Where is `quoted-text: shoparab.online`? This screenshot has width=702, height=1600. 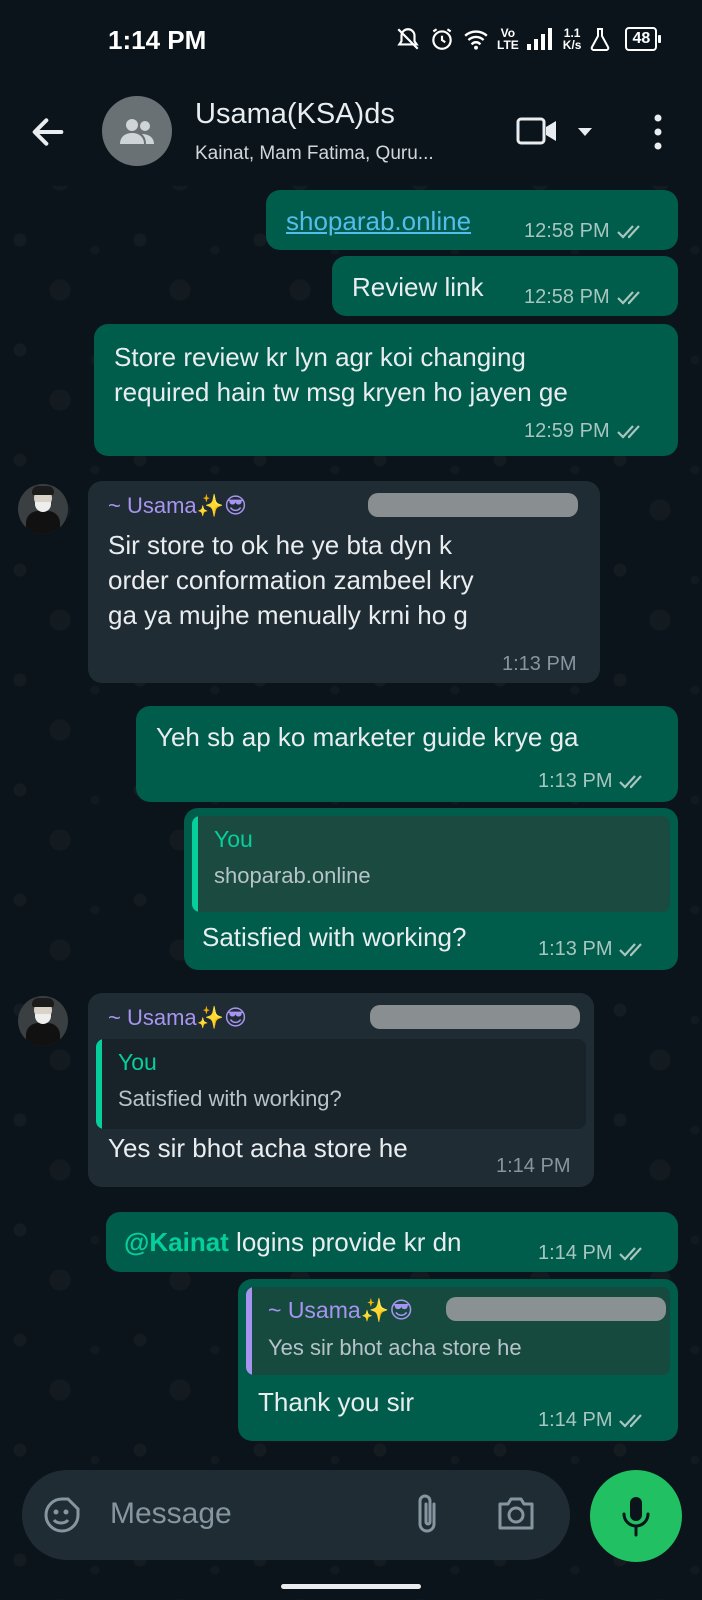
quoted-text: shoparab.online is located at coordinates (292, 875).